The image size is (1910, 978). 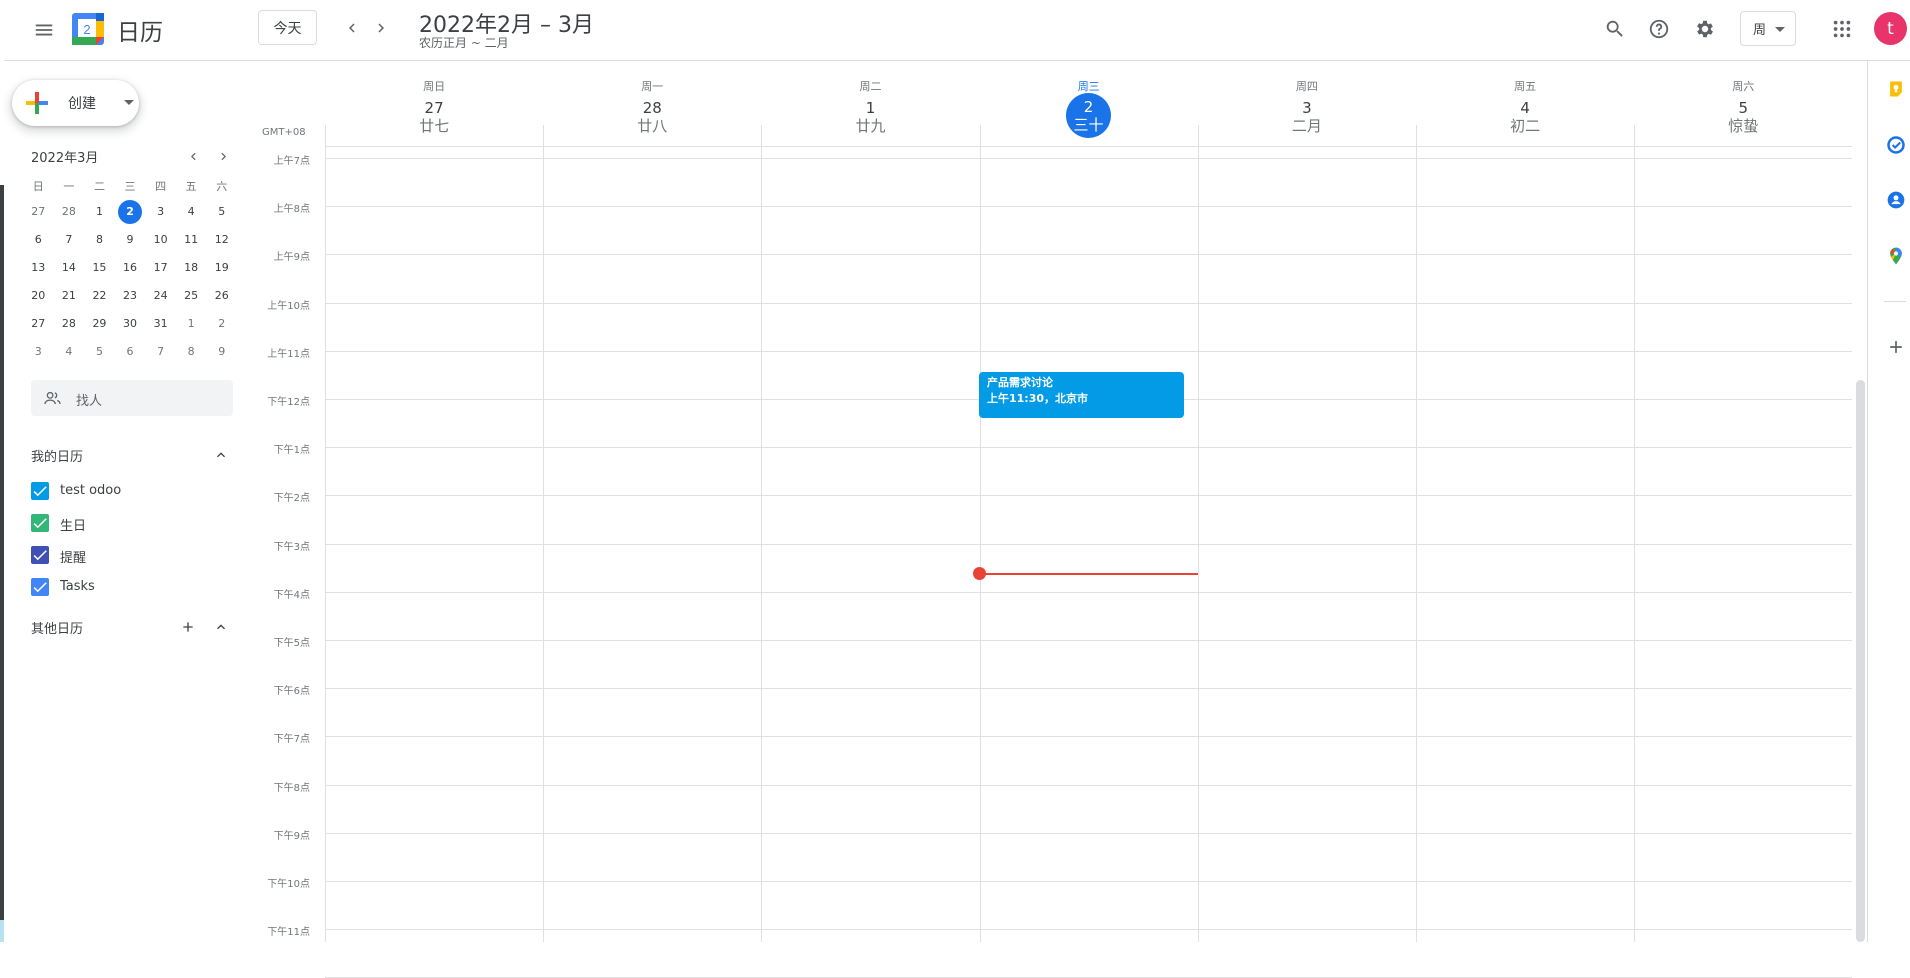 I want to click on day-column-header: 周二 1 廿九, so click(x=870, y=103).